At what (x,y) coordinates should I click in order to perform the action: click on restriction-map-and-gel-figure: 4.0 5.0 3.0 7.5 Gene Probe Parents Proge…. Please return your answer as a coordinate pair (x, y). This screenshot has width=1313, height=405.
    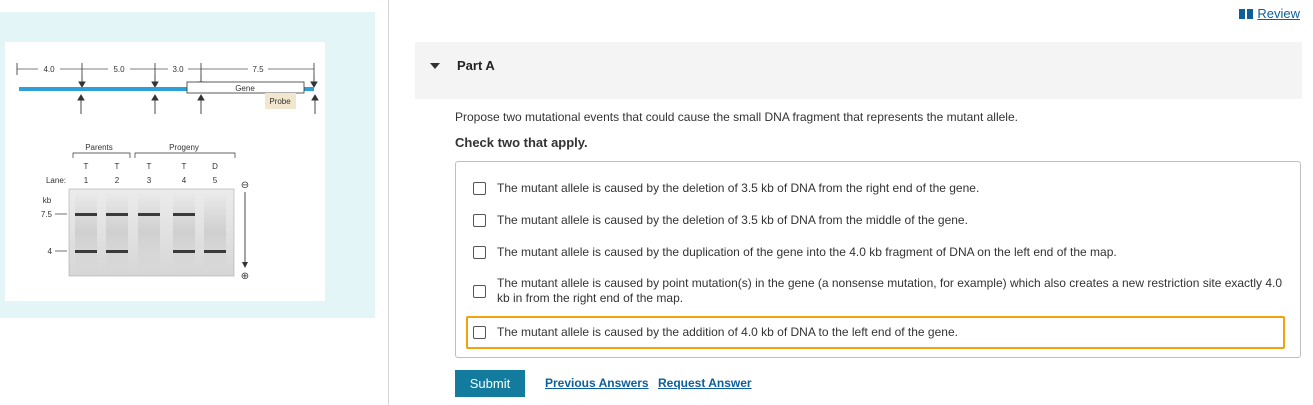
    Looking at the image, I should click on (167, 172).